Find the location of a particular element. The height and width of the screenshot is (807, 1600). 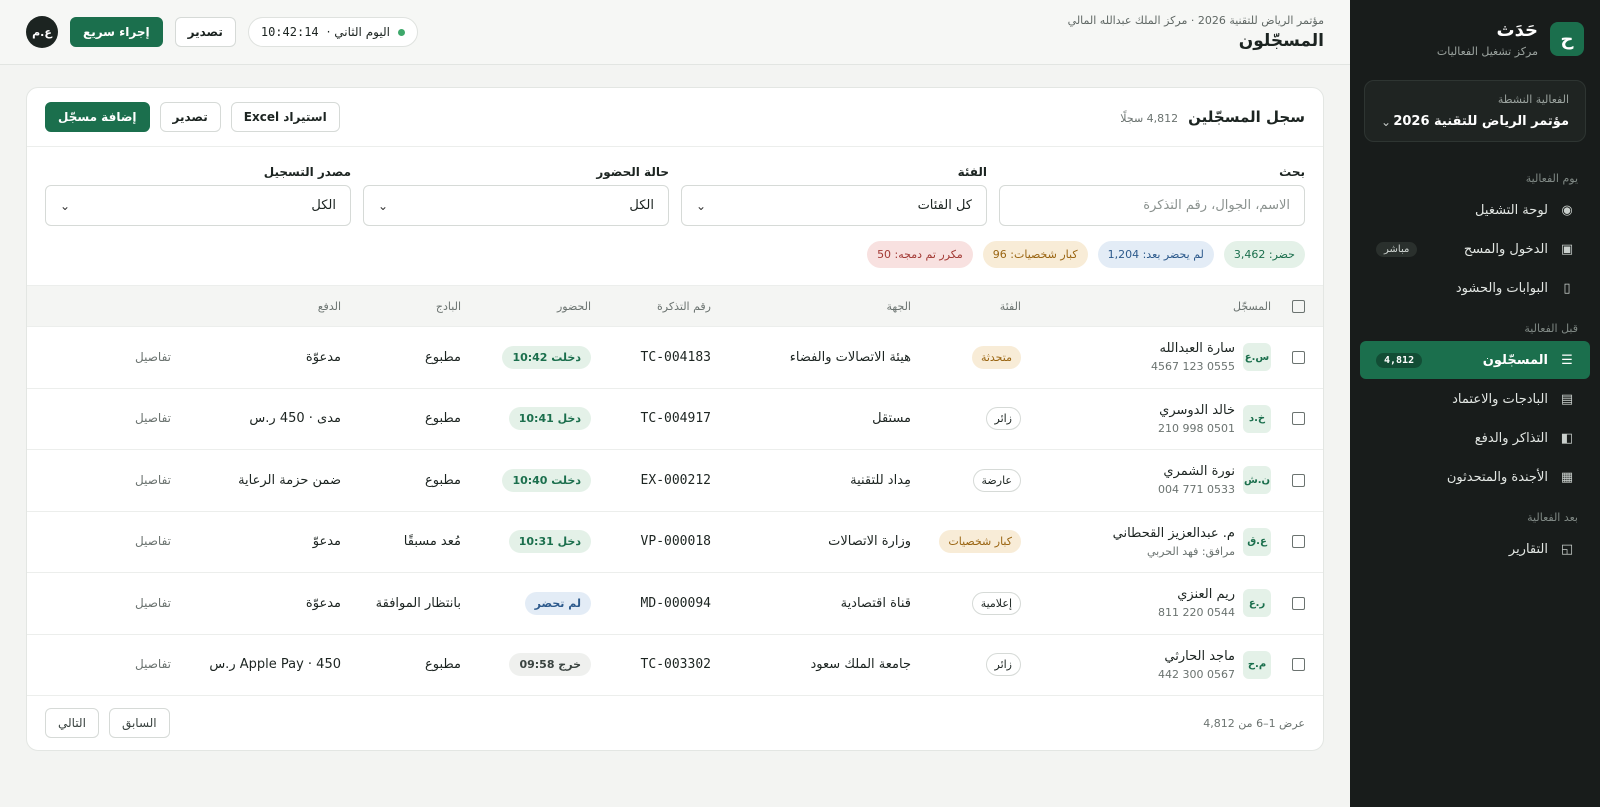

category-tag: عارضة is located at coordinates (996, 480).